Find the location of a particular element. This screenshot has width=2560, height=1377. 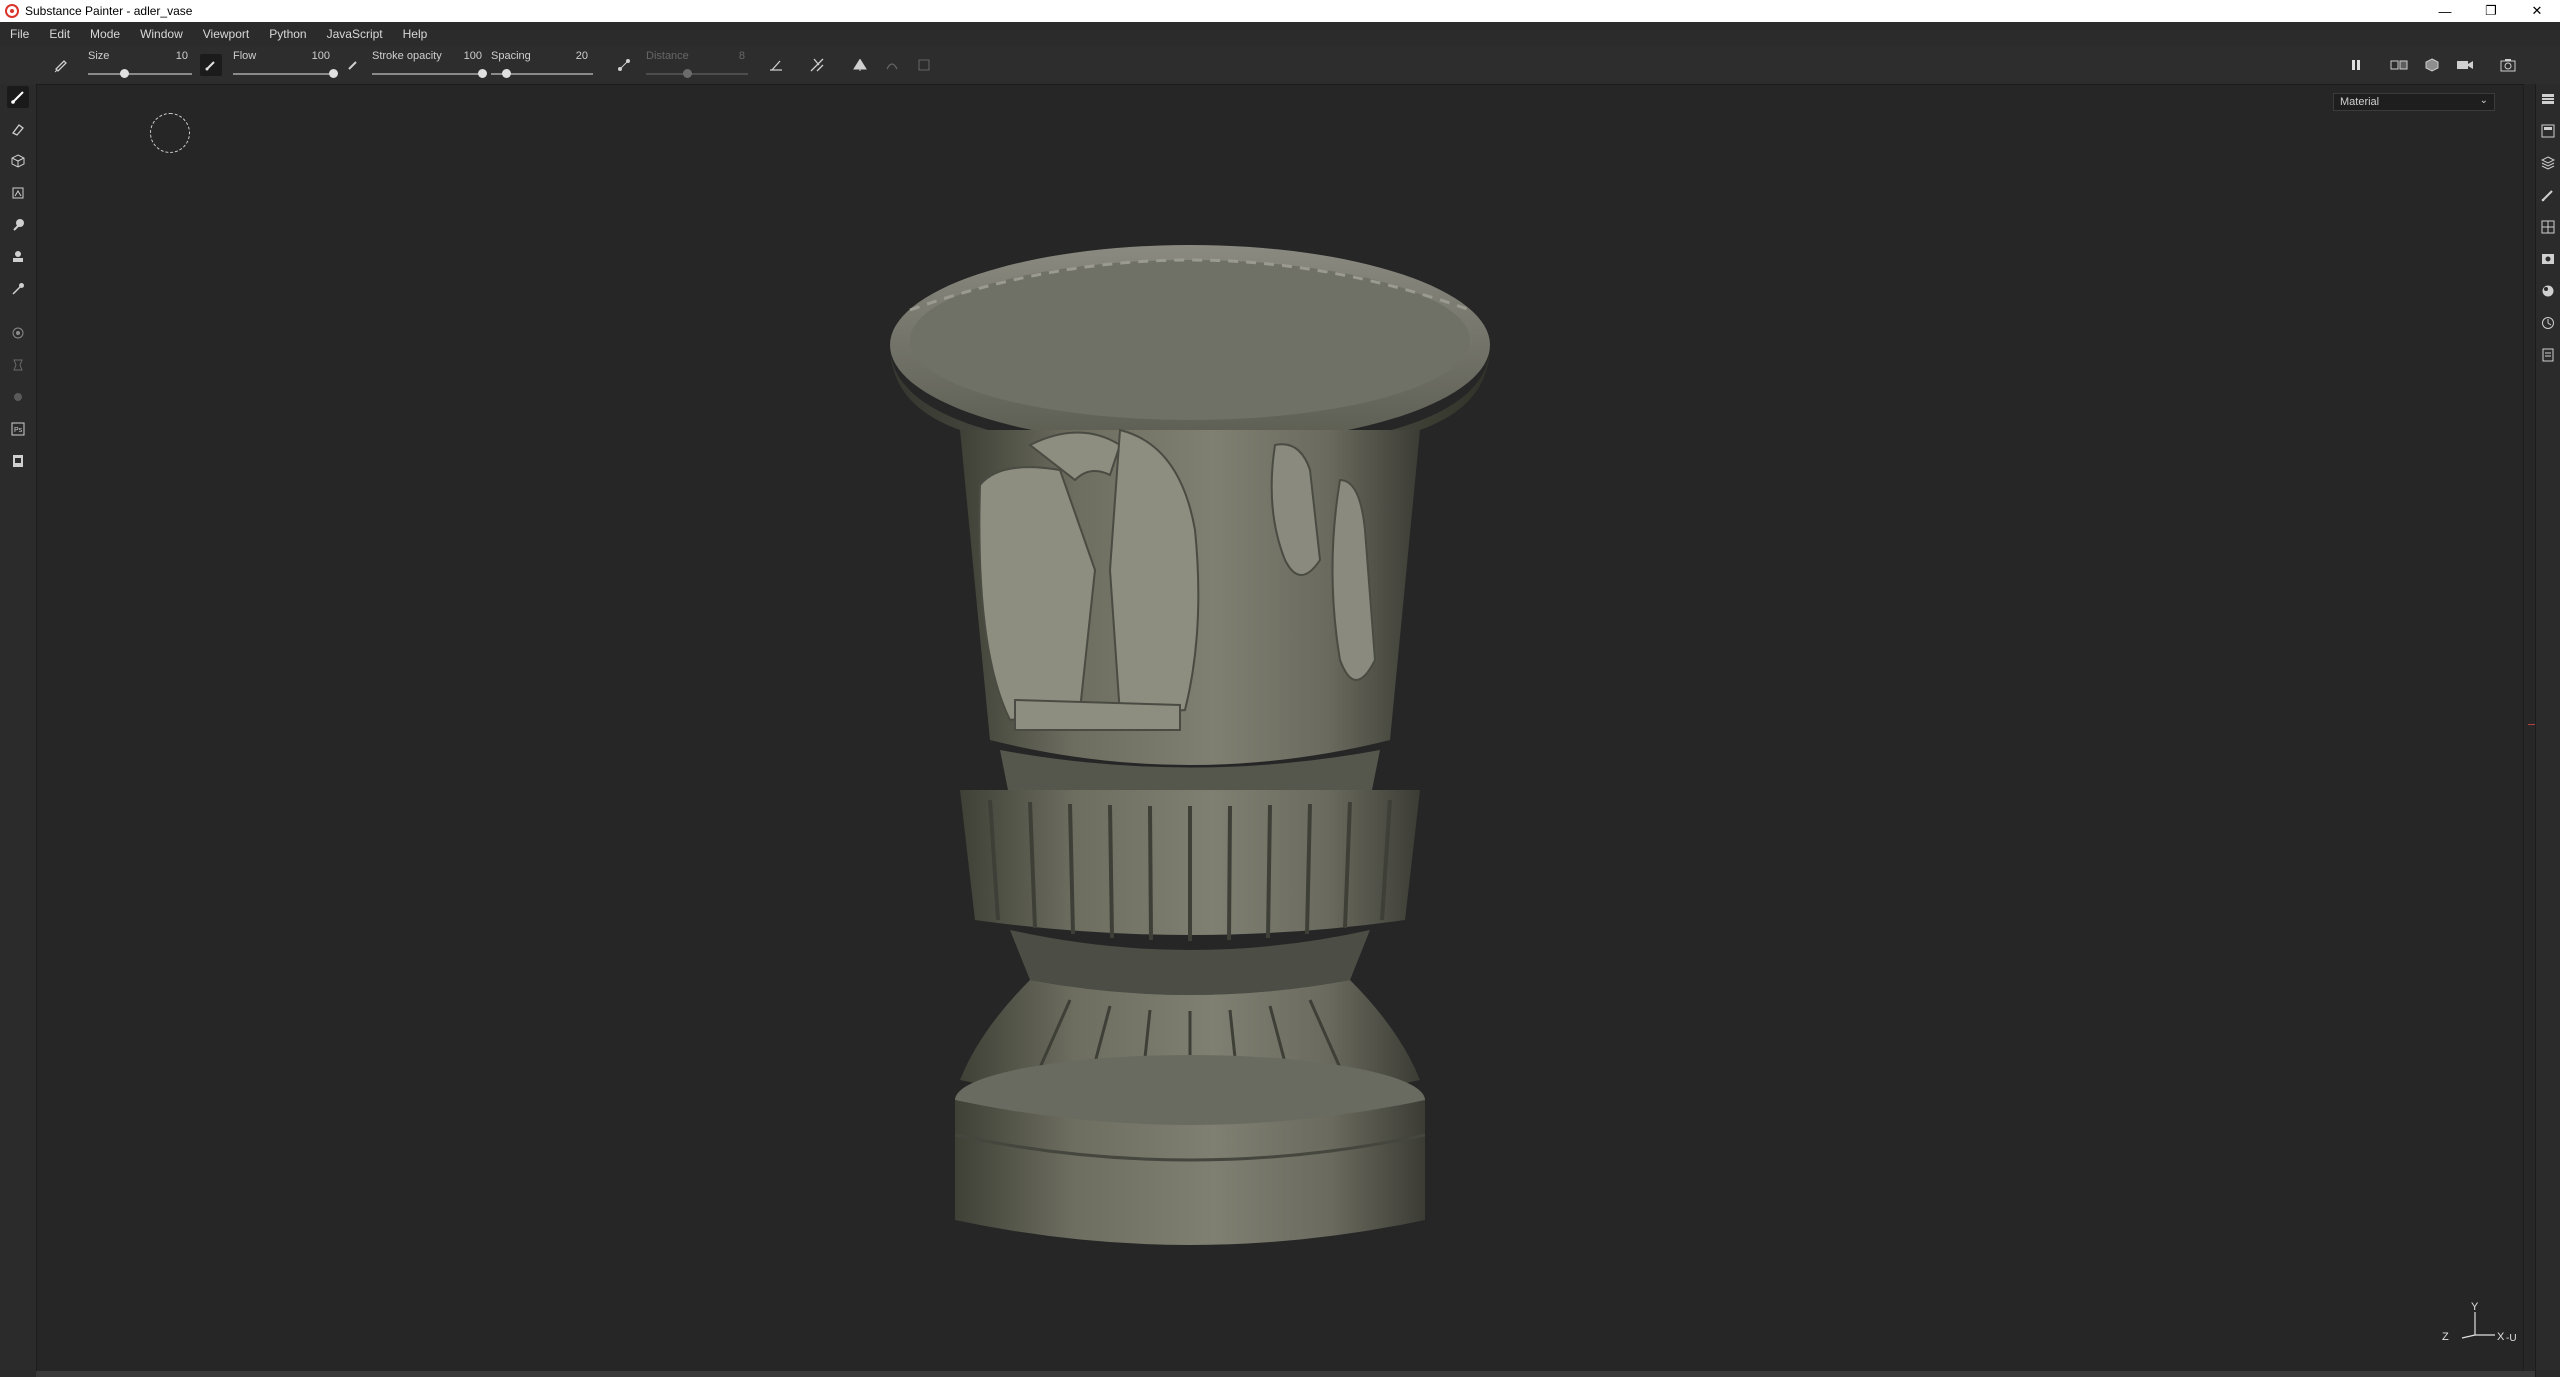

screenshot-icon is located at coordinates (2508, 65).